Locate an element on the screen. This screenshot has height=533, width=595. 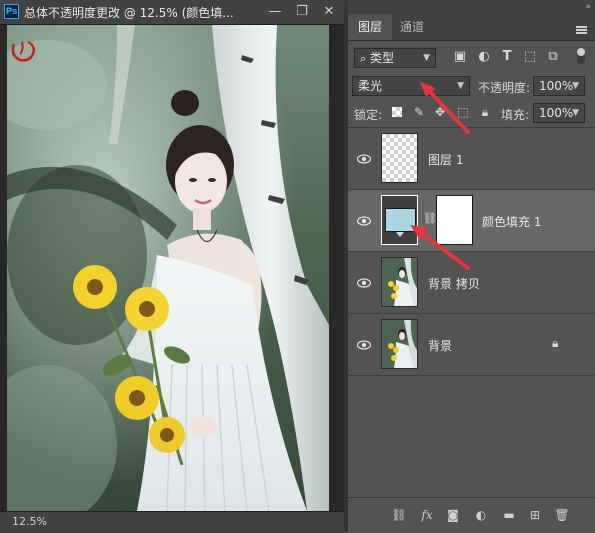
tab-layers: 图层 is located at coordinates (370, 27).